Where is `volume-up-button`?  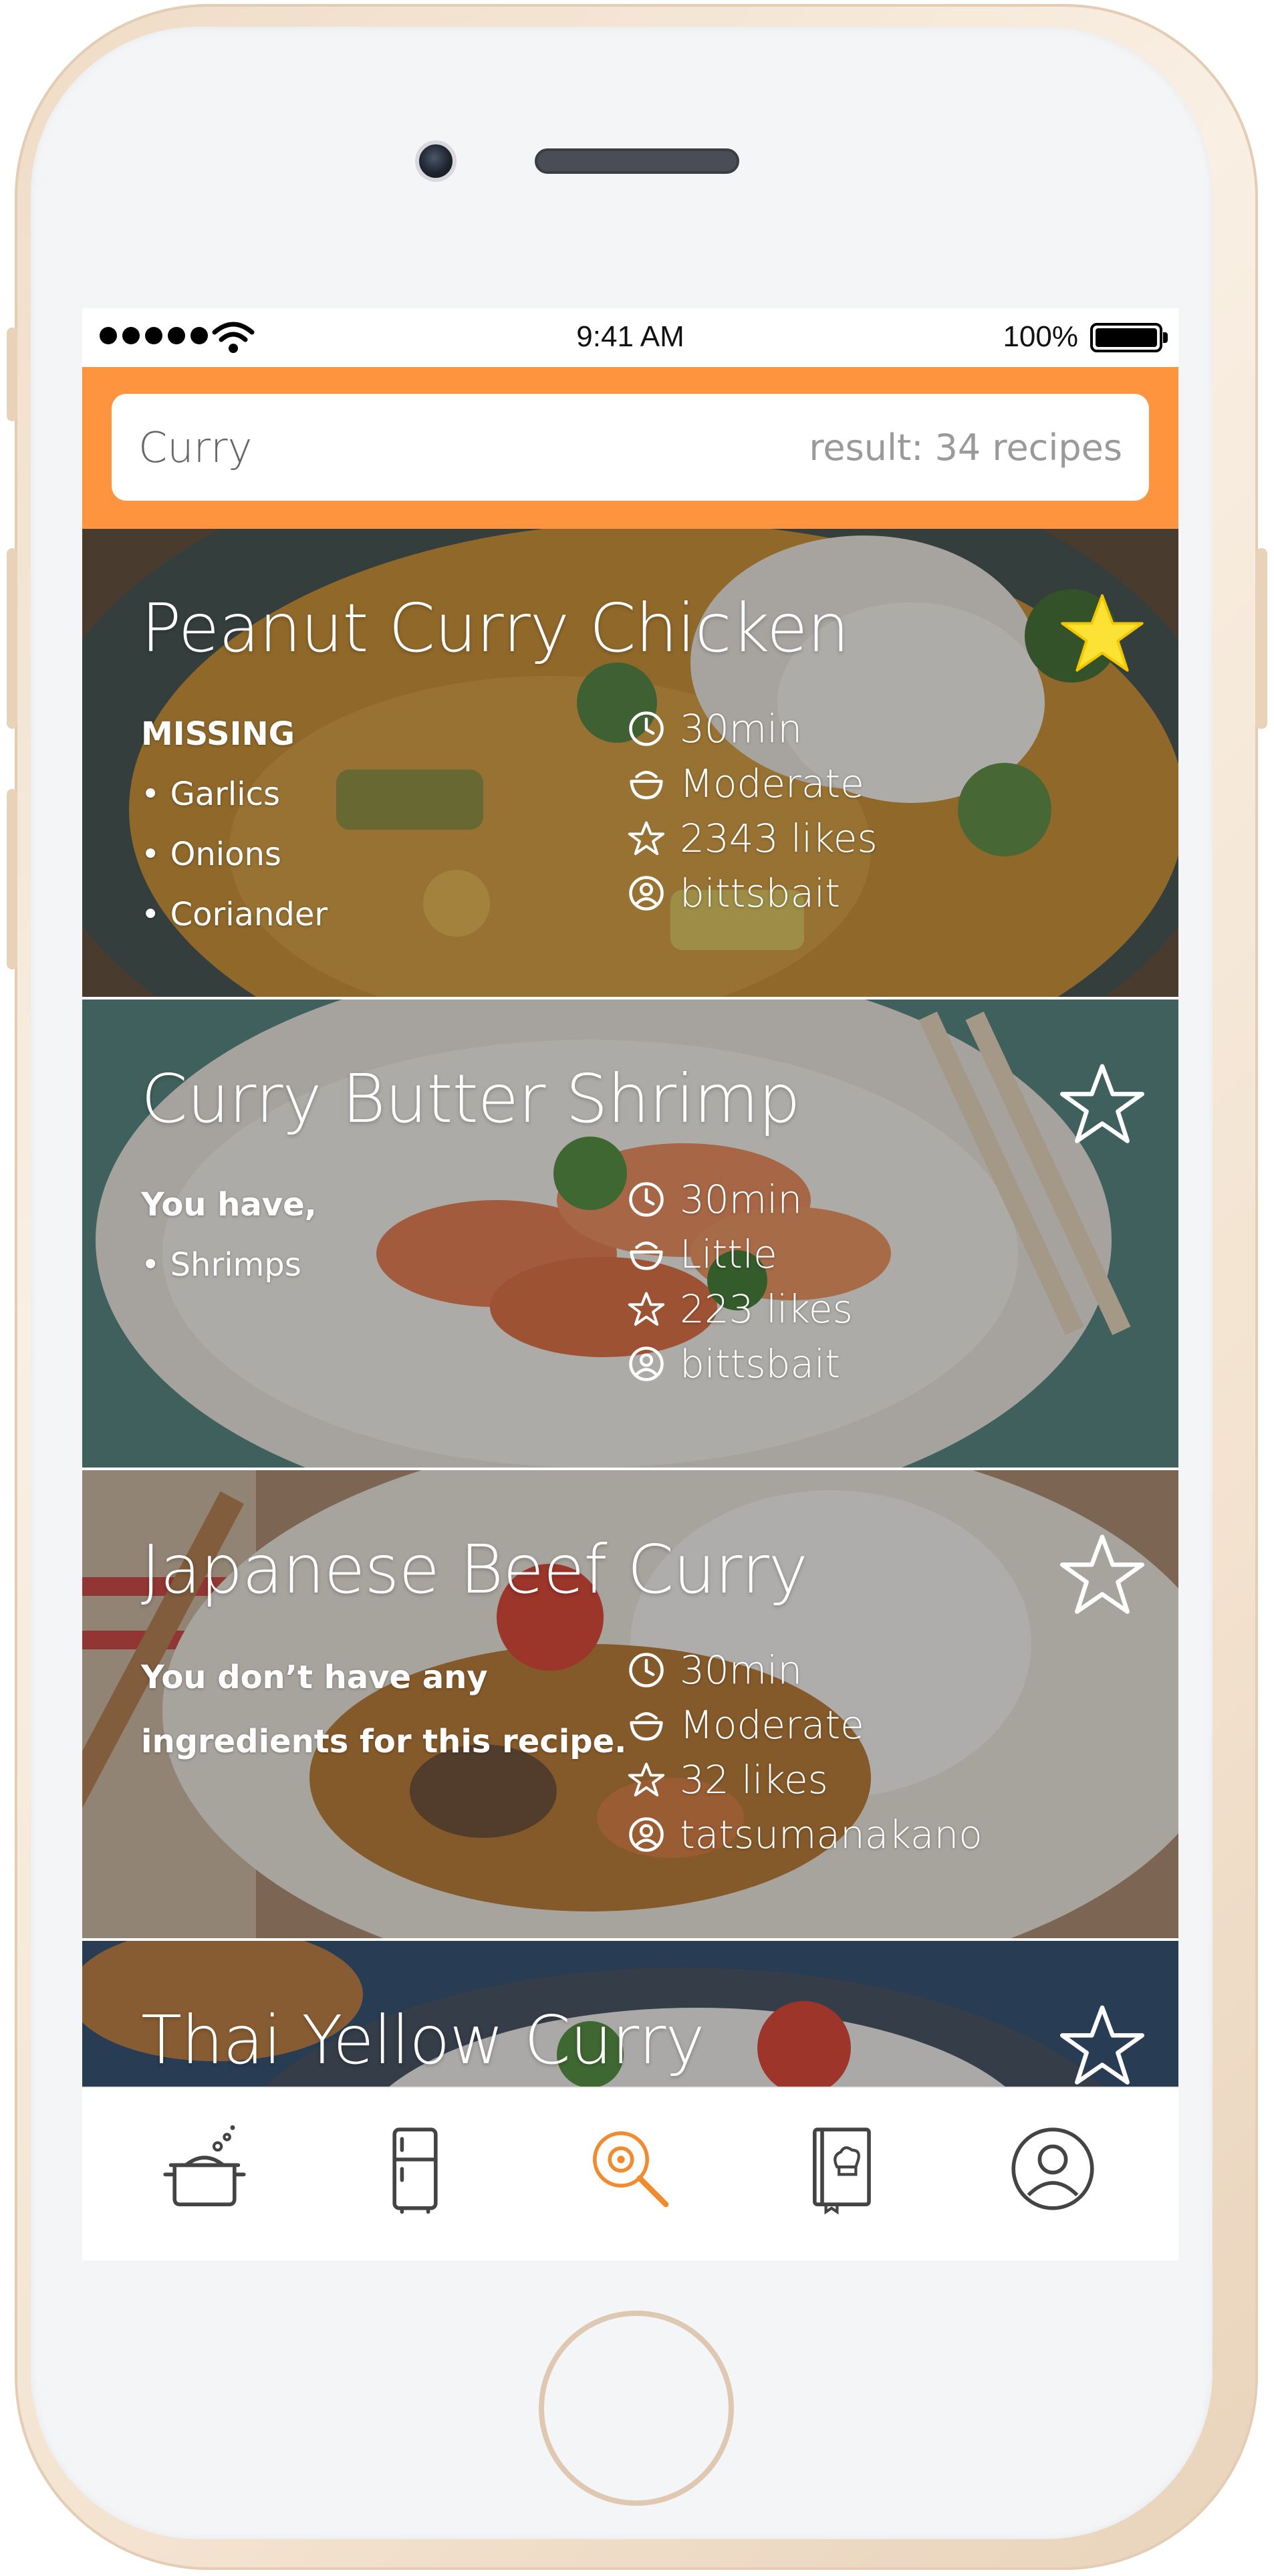 volume-up-button is located at coordinates (12, 638).